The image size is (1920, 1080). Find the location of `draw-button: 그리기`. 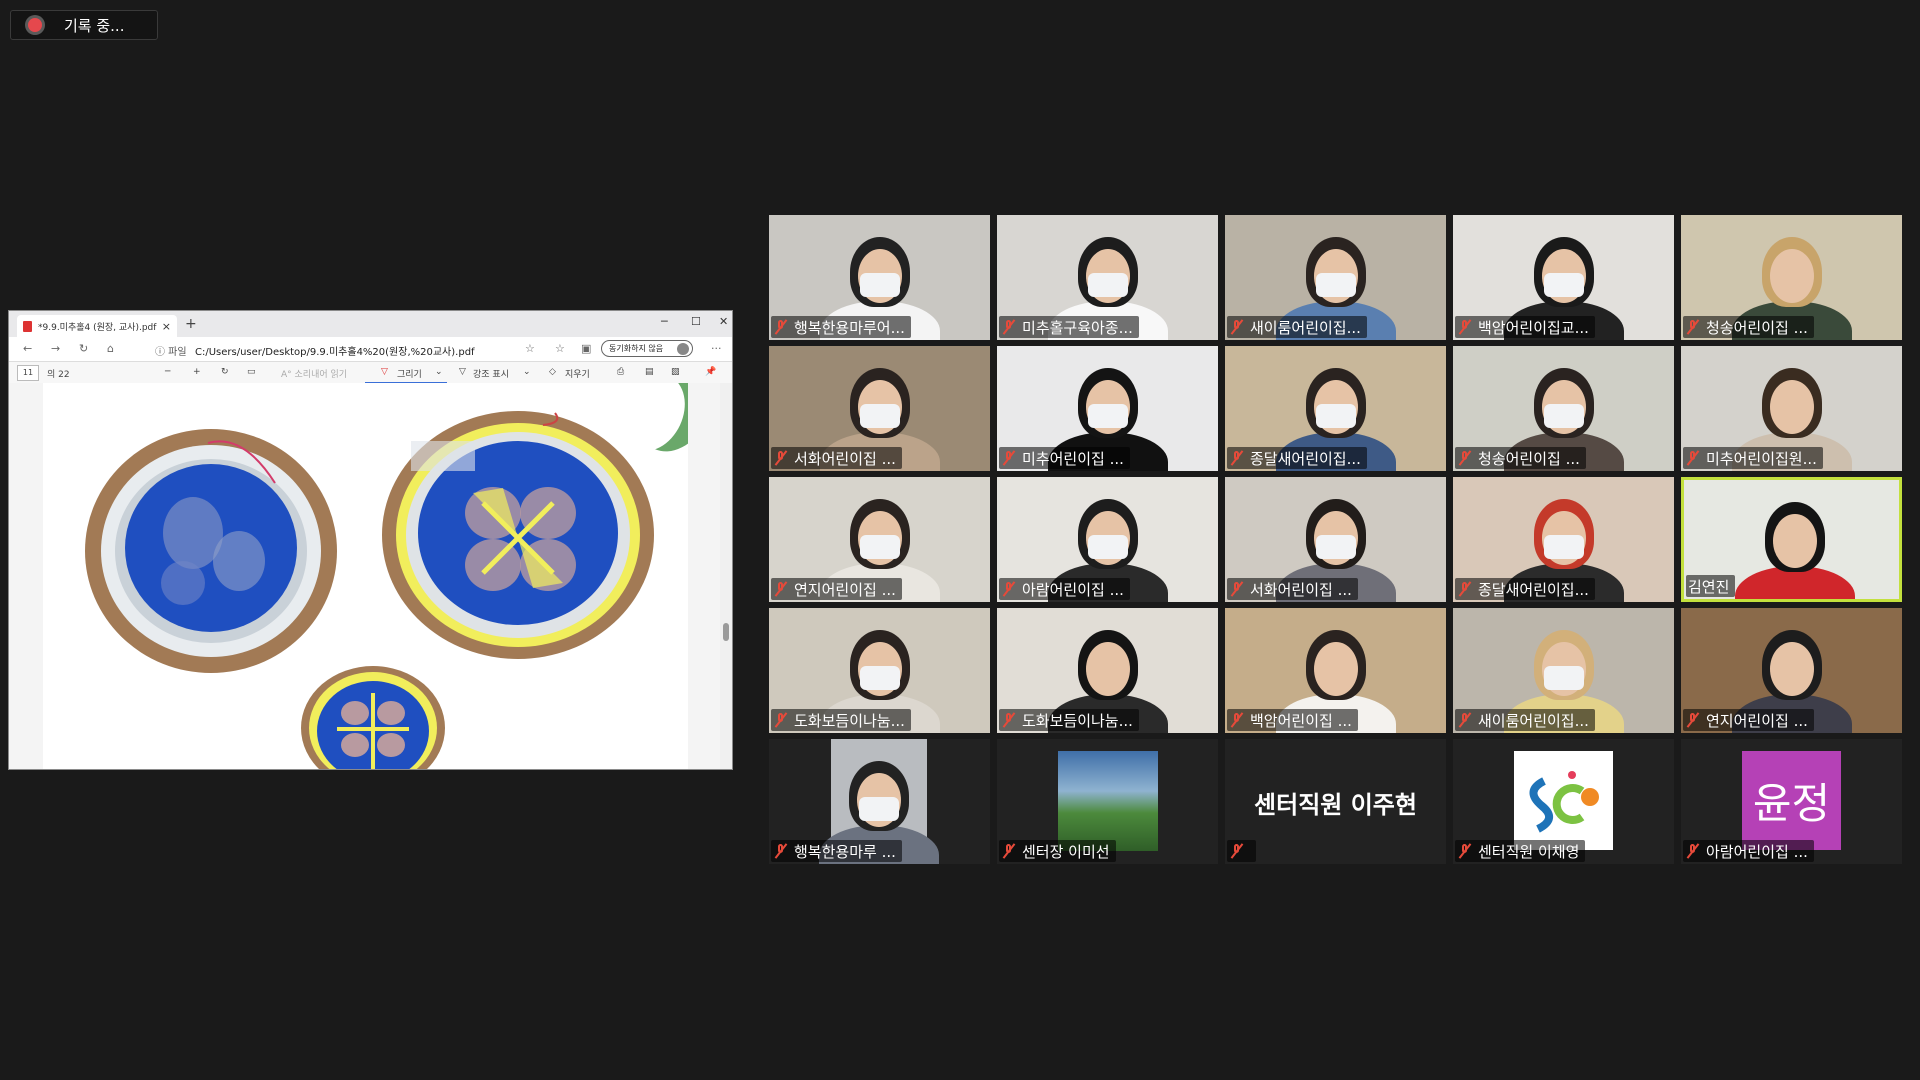

draw-button: 그리기 is located at coordinates (409, 373).